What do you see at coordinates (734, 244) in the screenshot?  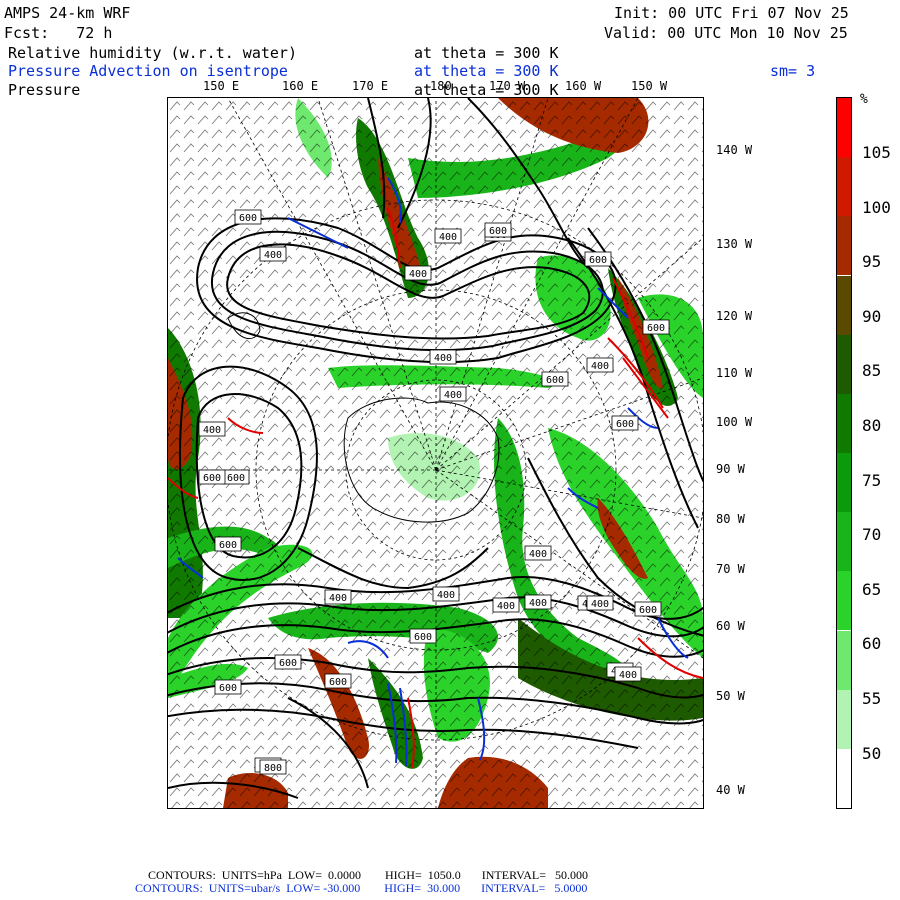 I see `lon-label-right: 130 W` at bounding box center [734, 244].